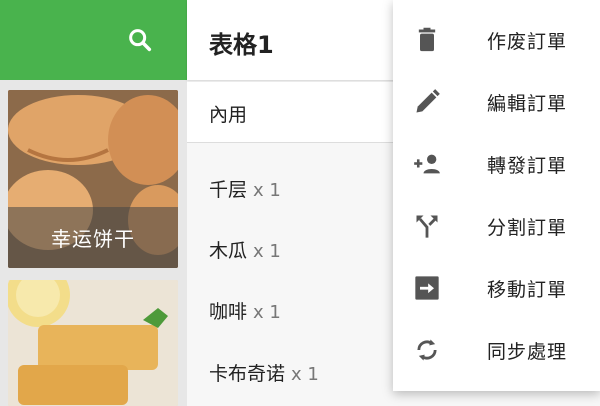  I want to click on menu-item-move-order: 移動訂單, so click(496, 288).